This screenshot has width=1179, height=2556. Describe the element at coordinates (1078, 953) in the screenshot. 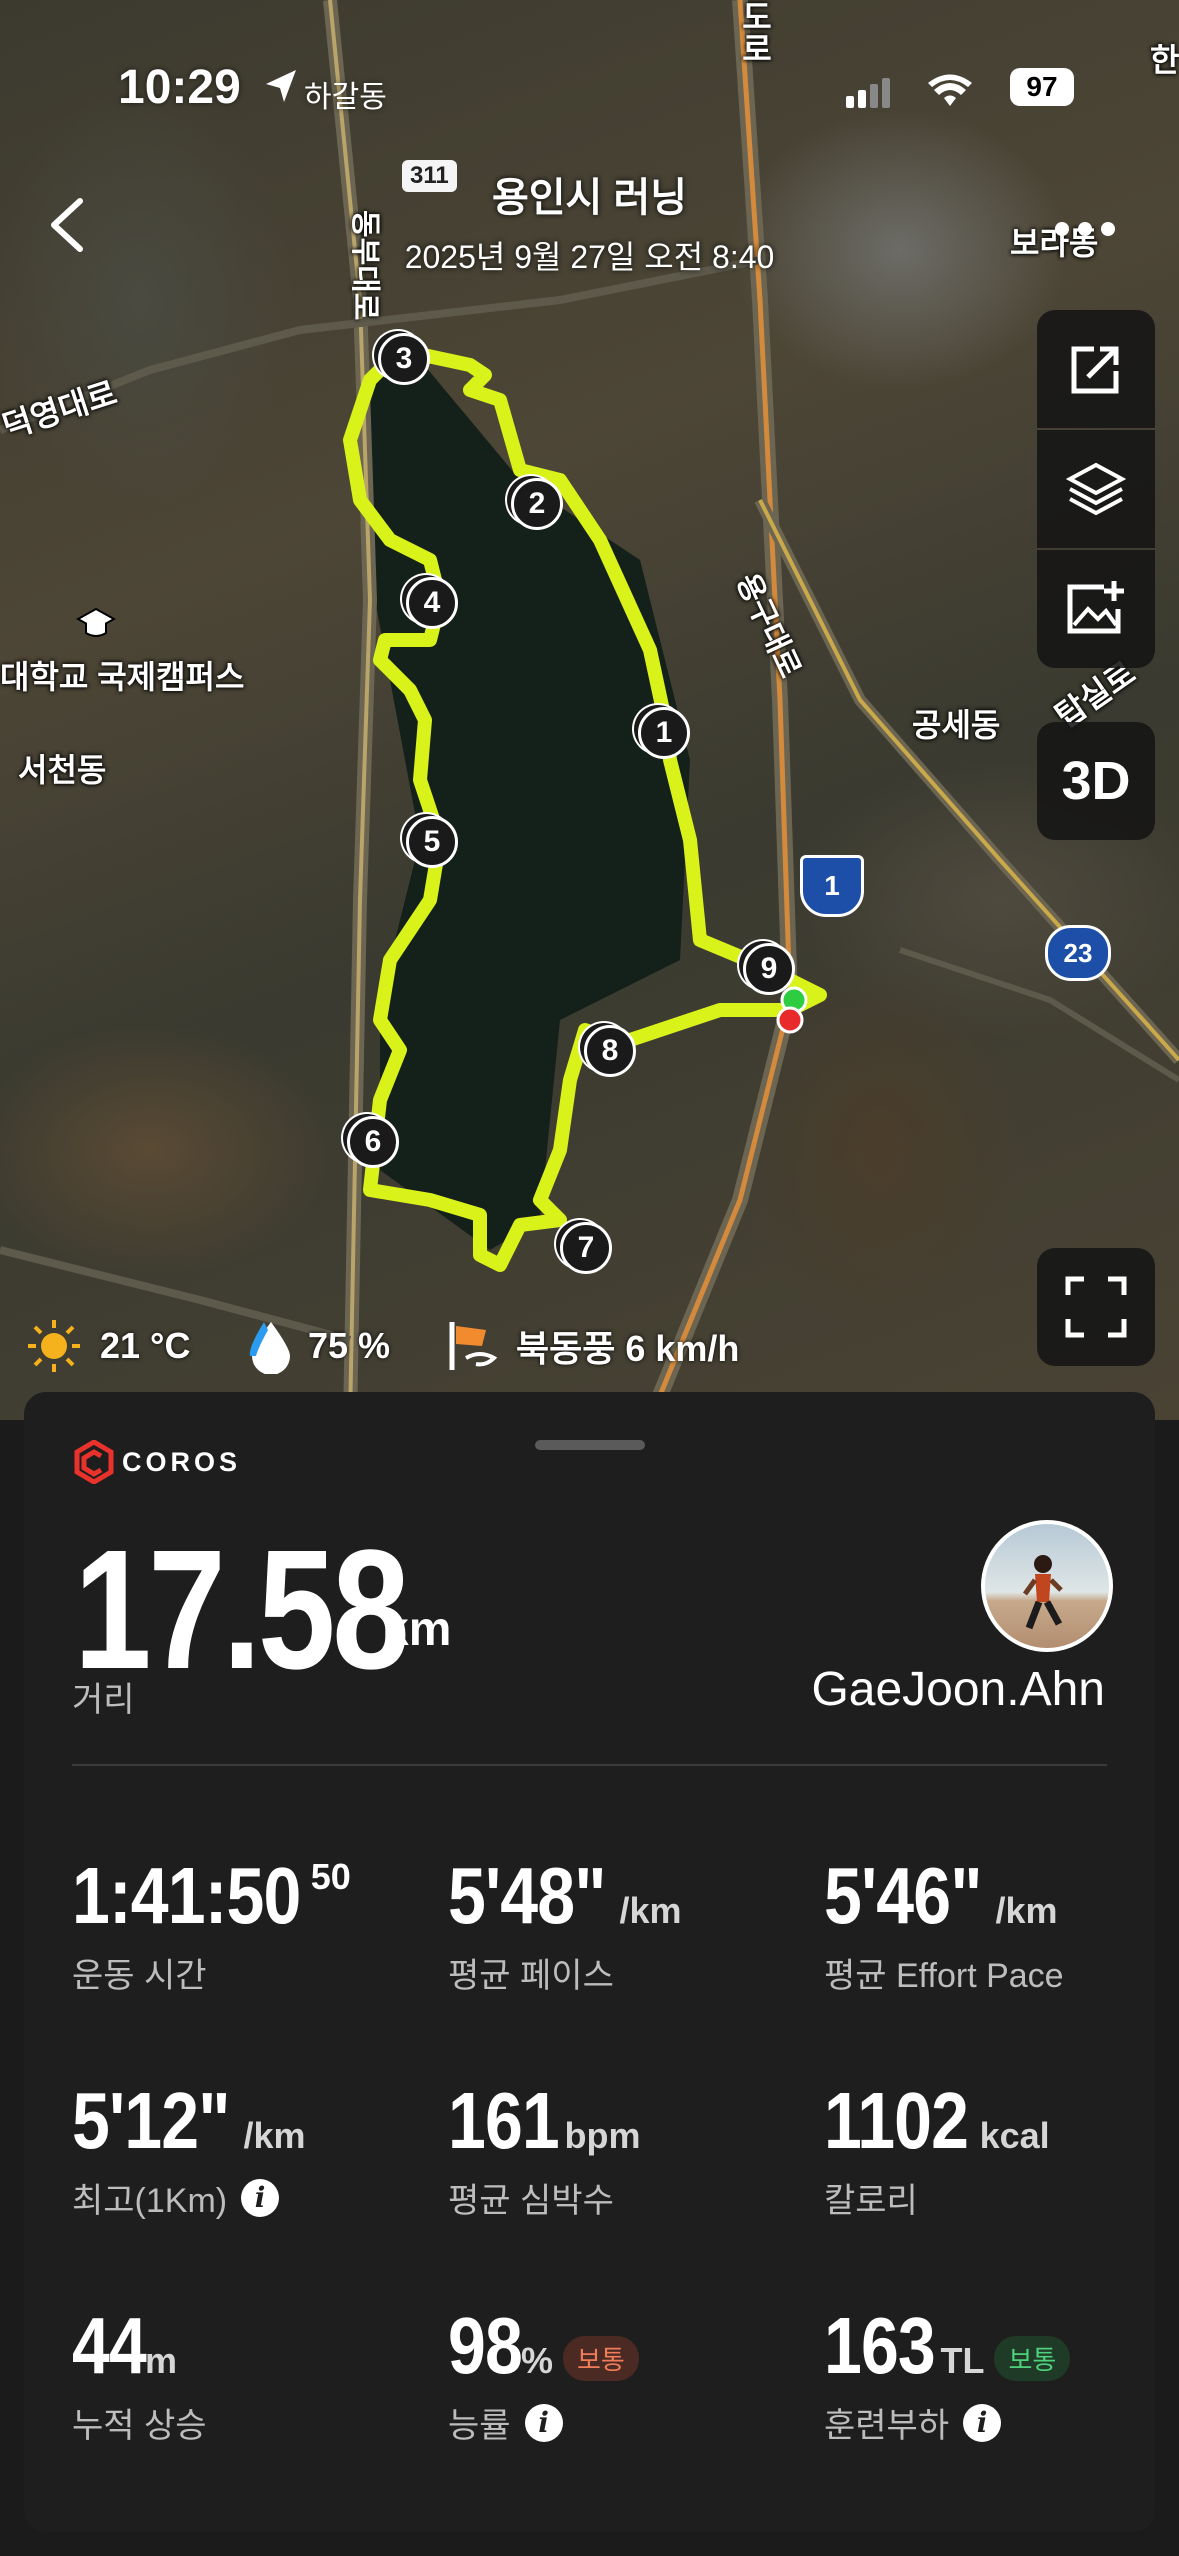

I see `highway-shield-23: 23` at that location.